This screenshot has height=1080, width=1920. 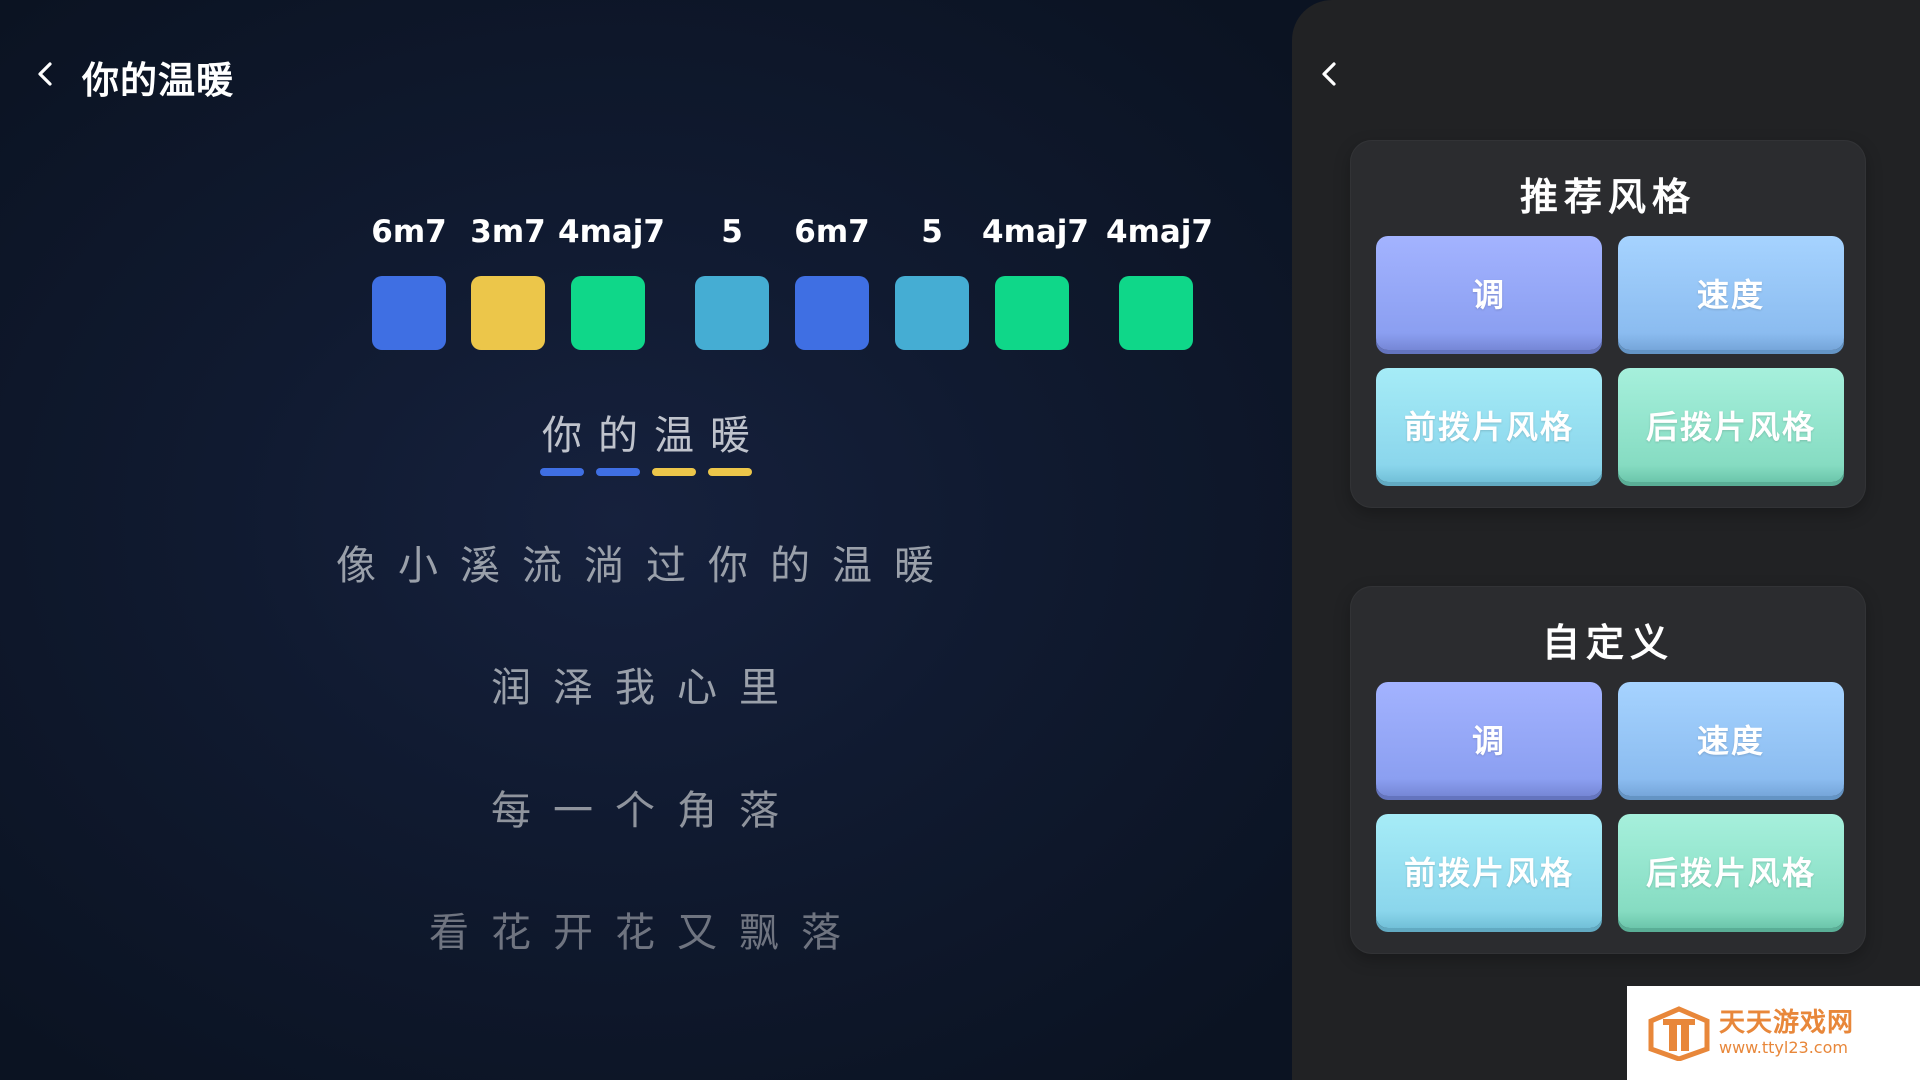 What do you see at coordinates (646, 442) in the screenshot?
I see `current-lyric-line: 你的温暖` at bounding box center [646, 442].